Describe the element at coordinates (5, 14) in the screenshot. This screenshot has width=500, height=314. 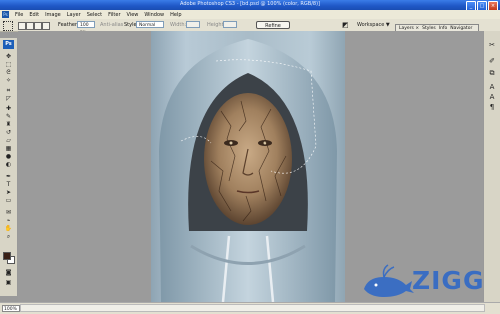
I see `app-logo: Ps` at that location.